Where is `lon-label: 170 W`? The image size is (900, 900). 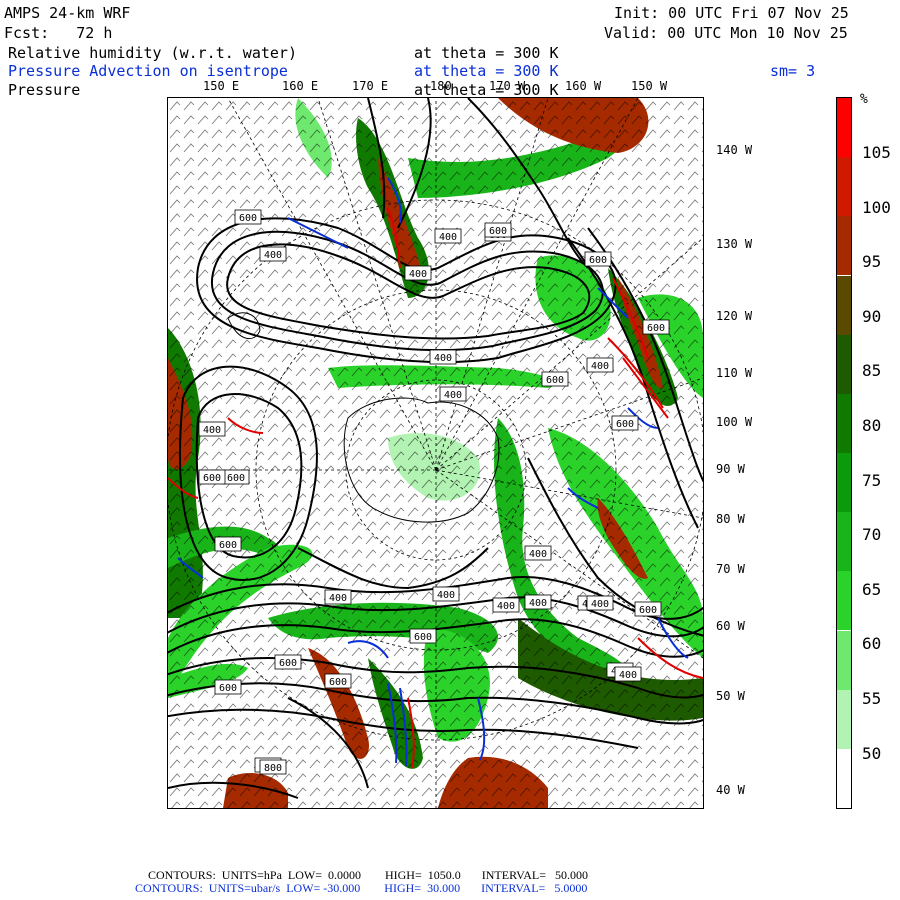
lon-label: 170 W is located at coordinates (507, 86).